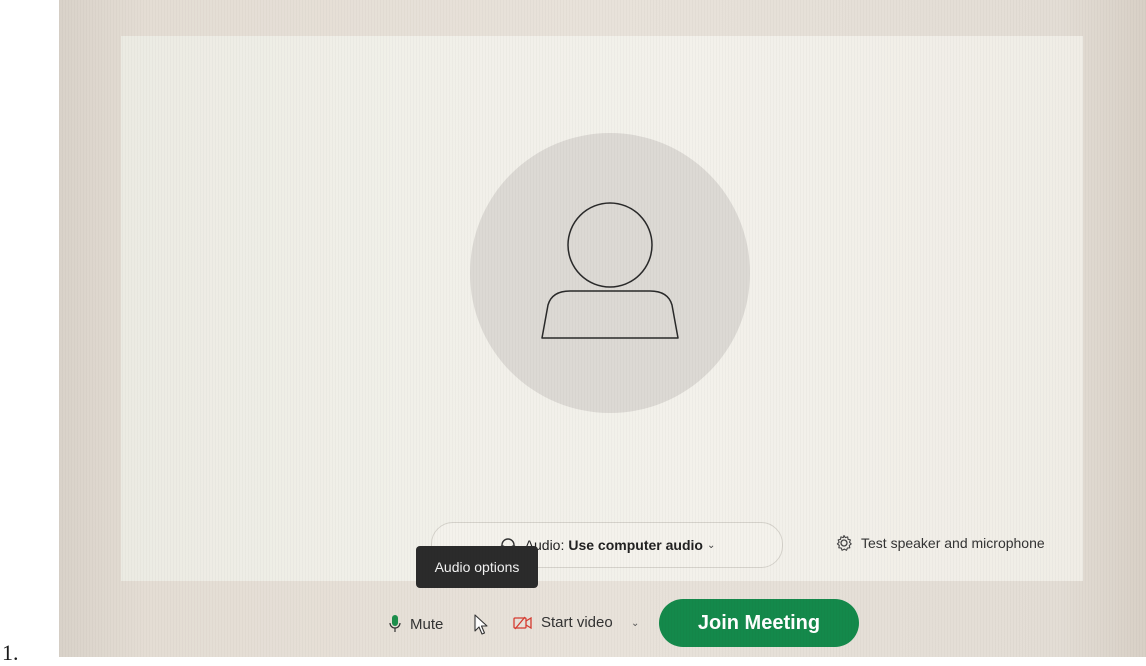  Describe the element at coordinates (635, 545) in the screenshot. I see `audio-value: Use computer audio` at that location.